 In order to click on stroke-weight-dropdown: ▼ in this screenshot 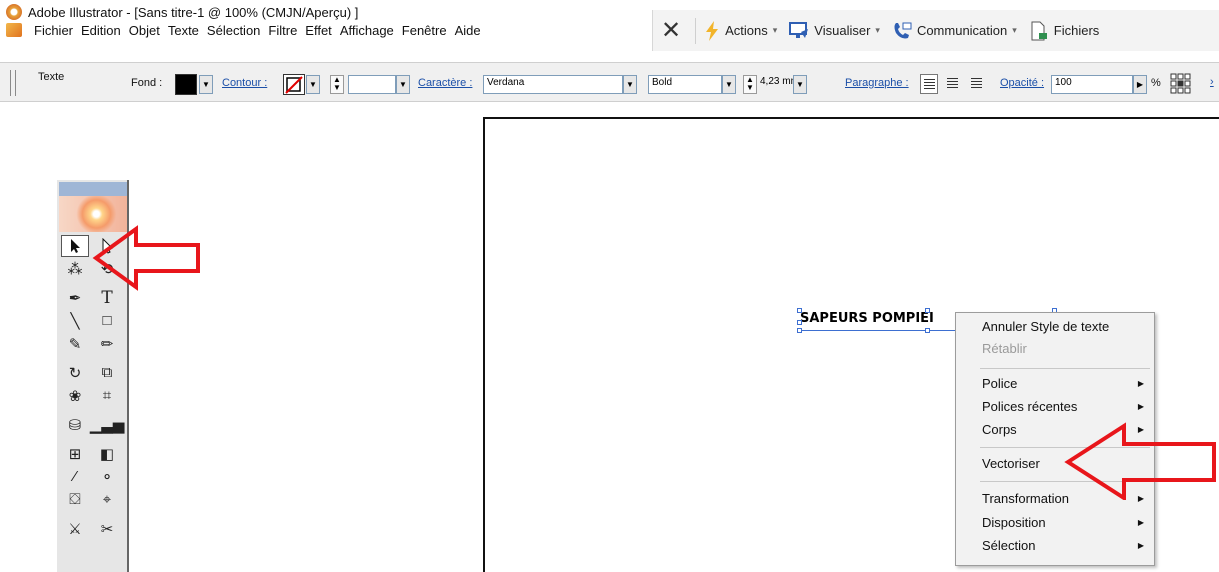, I will do `click(403, 84)`.